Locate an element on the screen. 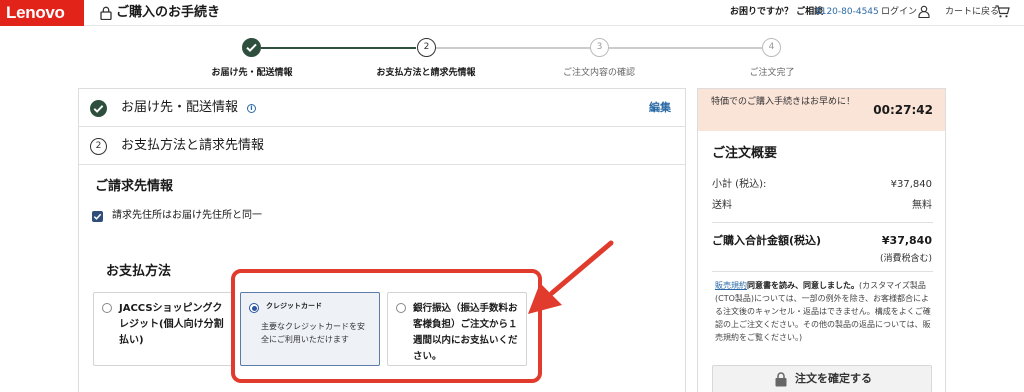 The image size is (1024, 392). step-4-upcoming: 4 is located at coordinates (771, 47).